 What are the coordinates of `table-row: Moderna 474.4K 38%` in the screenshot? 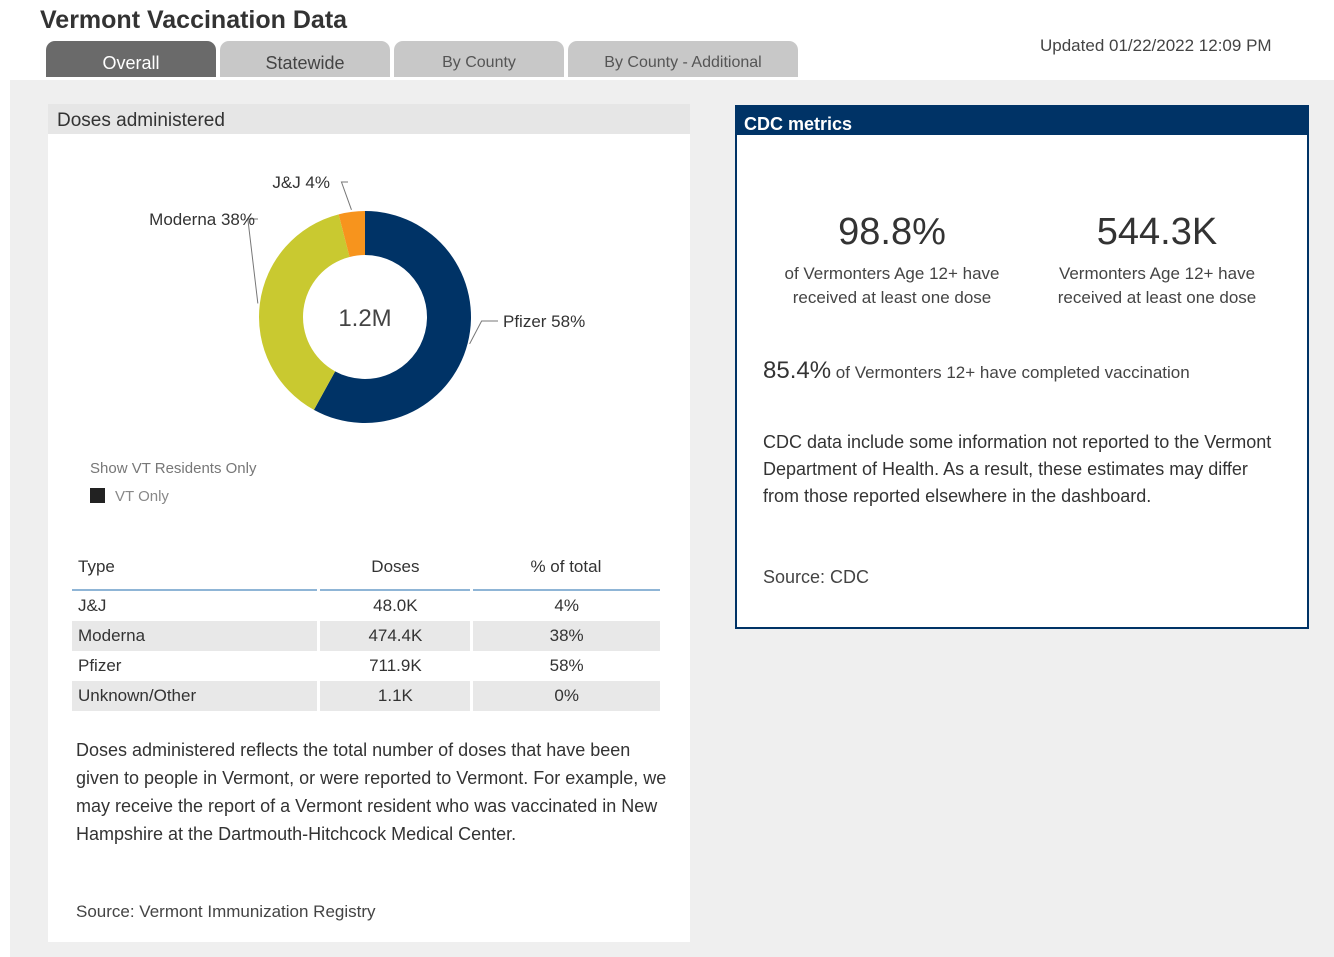 It's located at (366, 636).